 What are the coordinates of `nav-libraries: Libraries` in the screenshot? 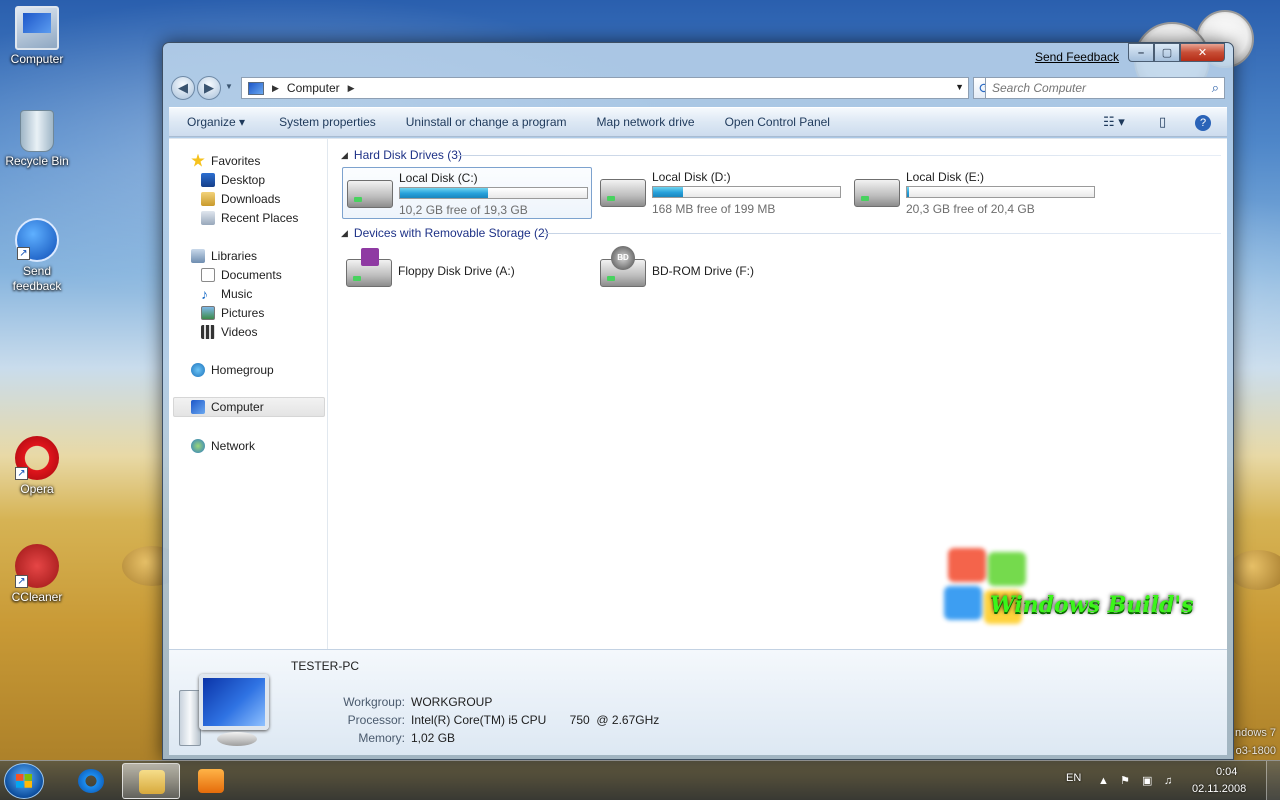 It's located at (224, 255).